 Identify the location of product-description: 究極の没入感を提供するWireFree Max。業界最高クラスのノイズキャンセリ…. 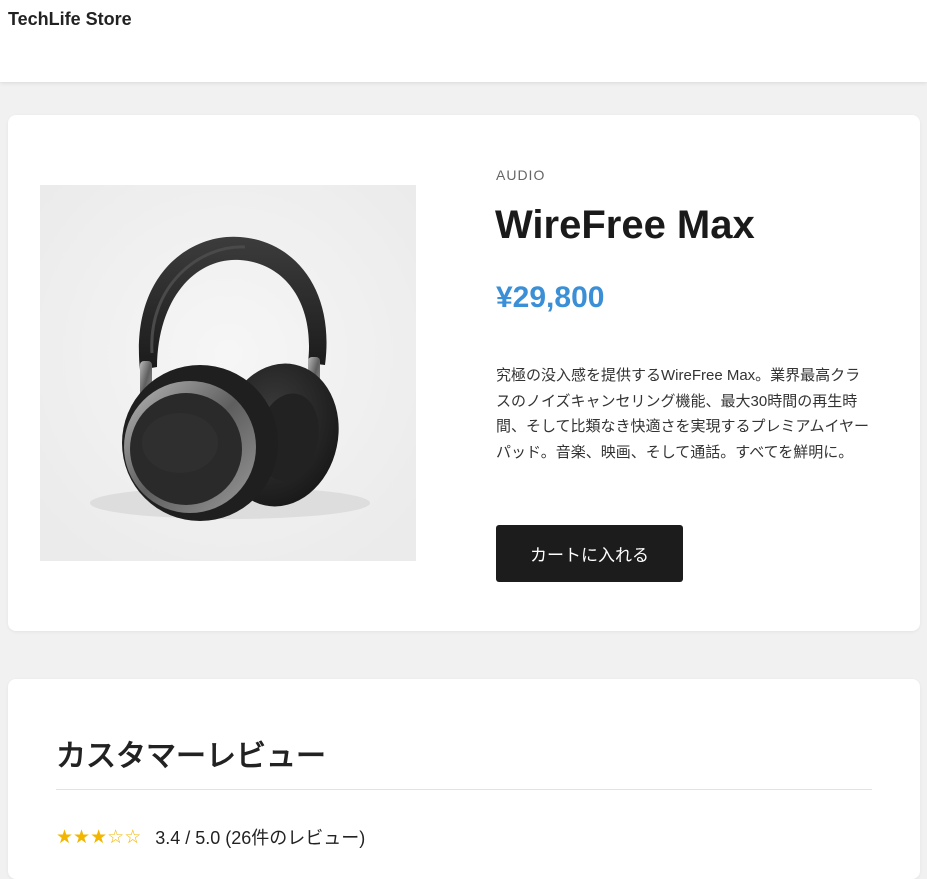
(683, 414).